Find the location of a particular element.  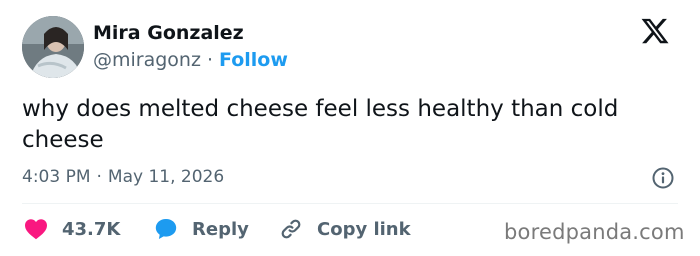

reply-button: Reply is located at coordinates (201, 229).